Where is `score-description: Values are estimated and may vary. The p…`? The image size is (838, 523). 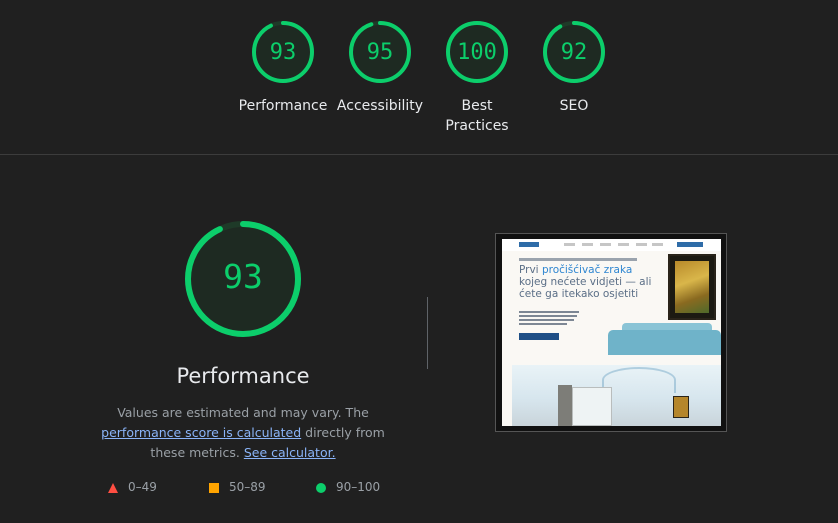 score-description: Values are estimated and may vary. The p… is located at coordinates (243, 433).